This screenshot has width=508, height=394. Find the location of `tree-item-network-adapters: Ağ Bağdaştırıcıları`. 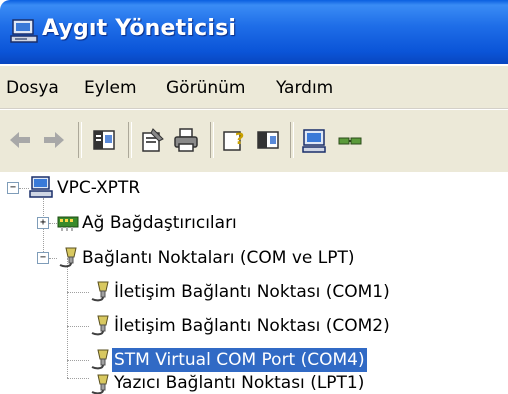

tree-item-network-adapters: Ağ Bağdaştırıcıları is located at coordinates (159, 223).